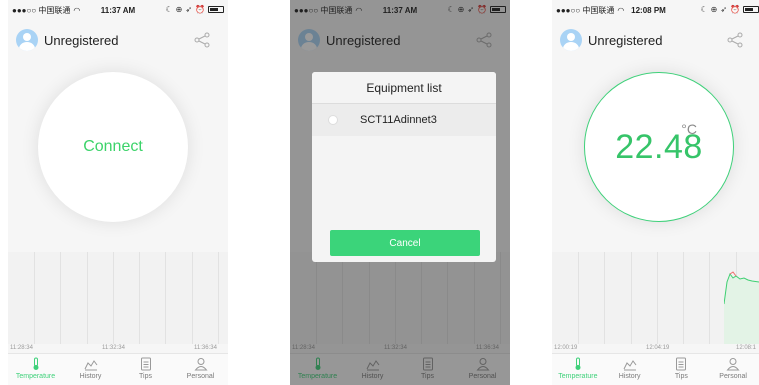  What do you see at coordinates (21, 348) in the screenshot?
I see `chart-tick-label: 11:28:34` at bounding box center [21, 348].